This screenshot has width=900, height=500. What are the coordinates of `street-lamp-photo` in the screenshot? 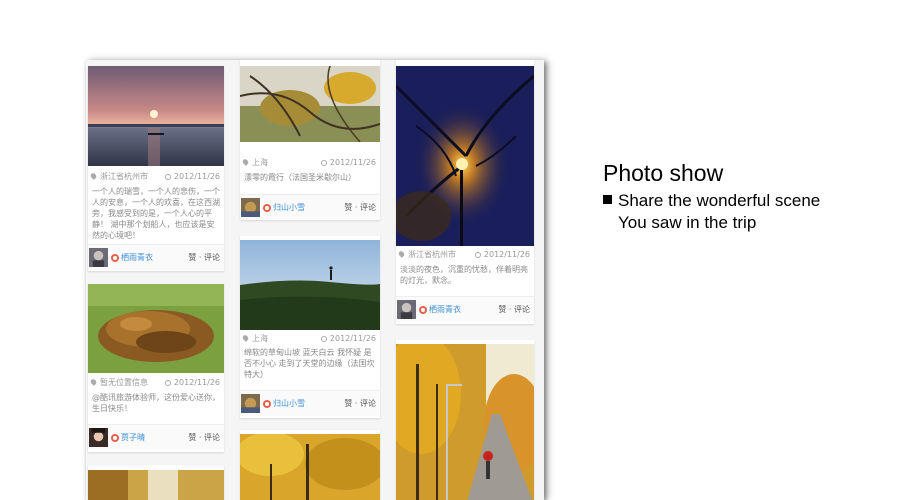 It's located at (465, 156).